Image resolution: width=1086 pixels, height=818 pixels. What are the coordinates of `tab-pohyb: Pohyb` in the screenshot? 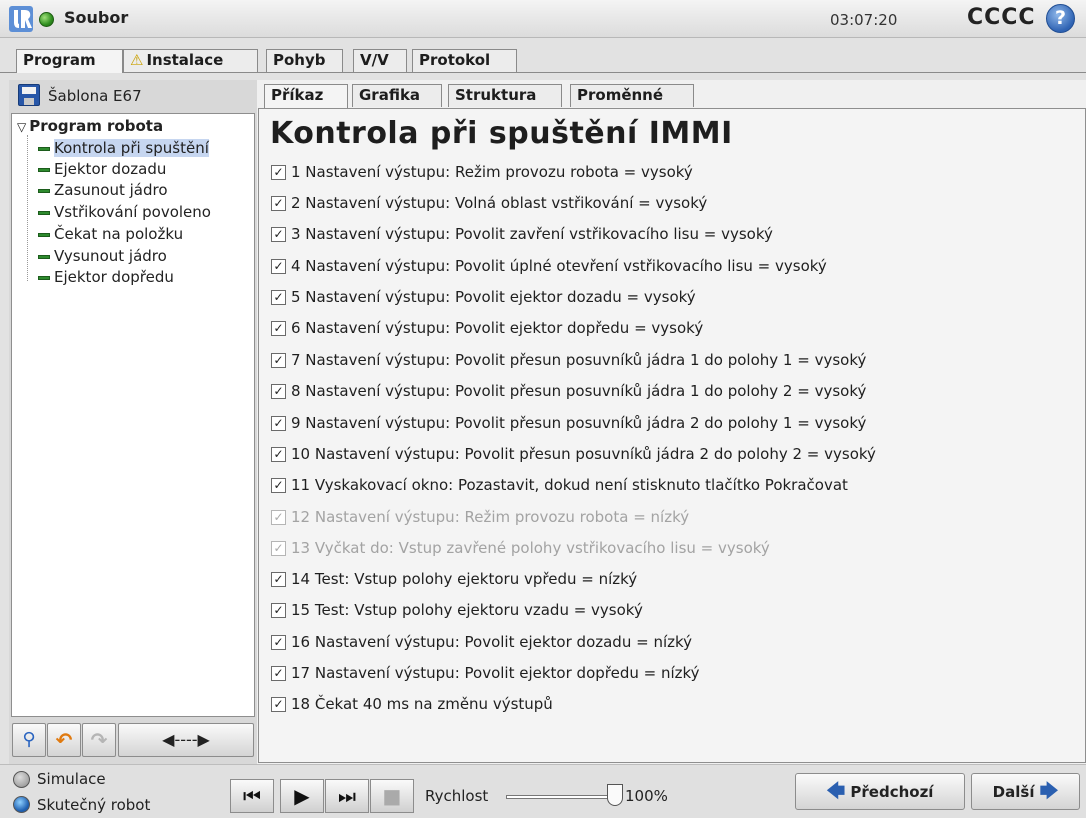 It's located at (304, 60).